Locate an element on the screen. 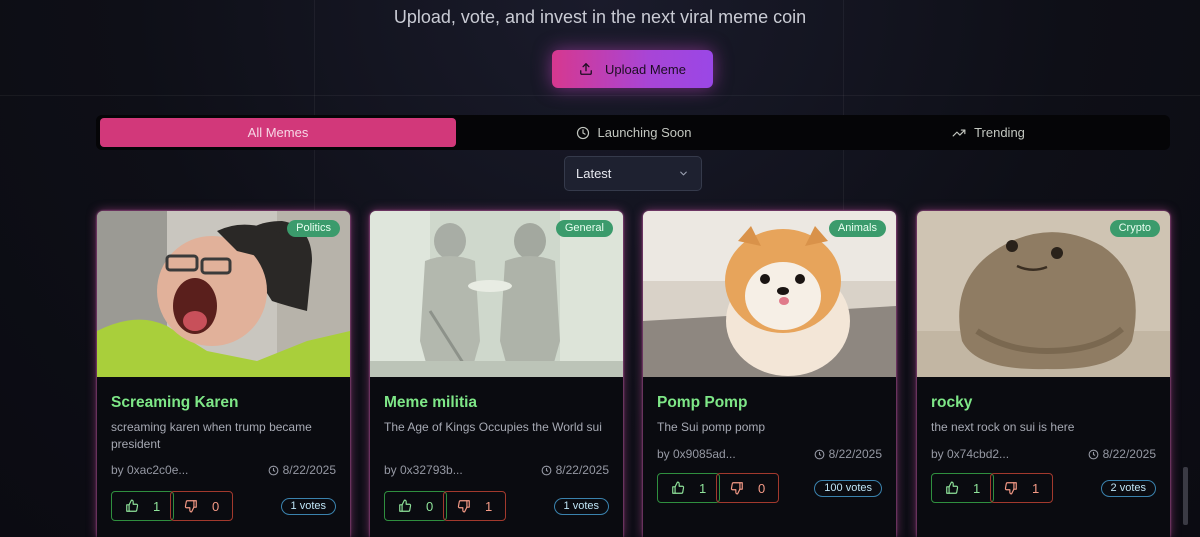 The image size is (1200, 537). meme-image: Animals is located at coordinates (769, 294).